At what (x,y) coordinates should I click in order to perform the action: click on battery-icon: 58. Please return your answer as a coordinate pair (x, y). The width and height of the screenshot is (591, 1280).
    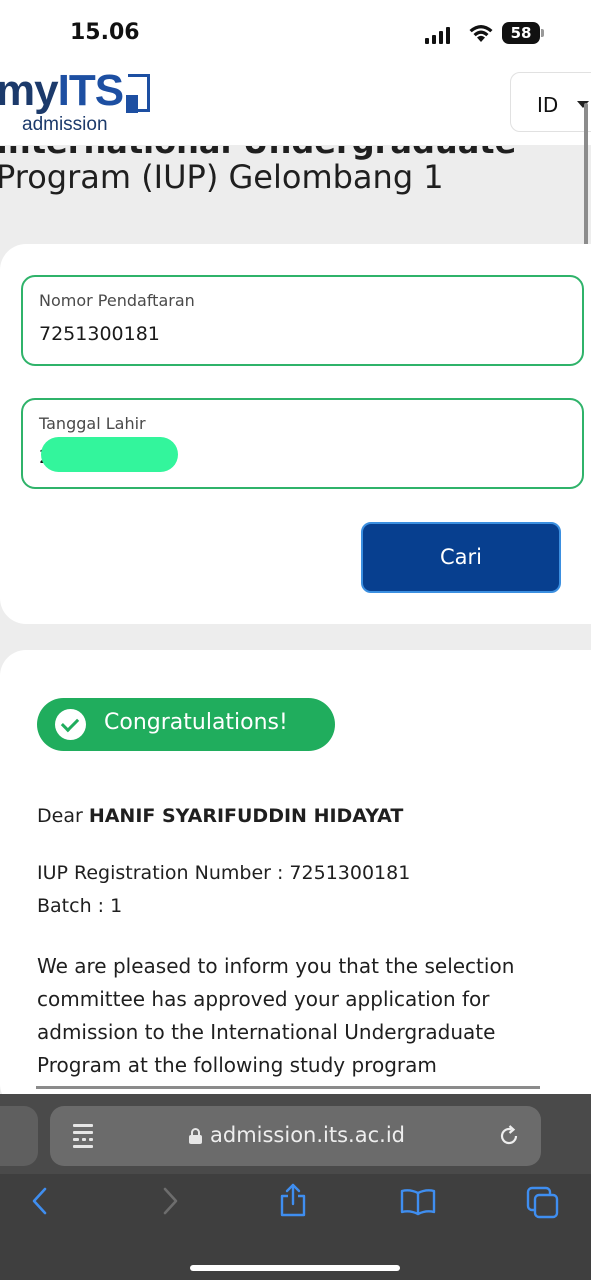
    Looking at the image, I should click on (523, 33).